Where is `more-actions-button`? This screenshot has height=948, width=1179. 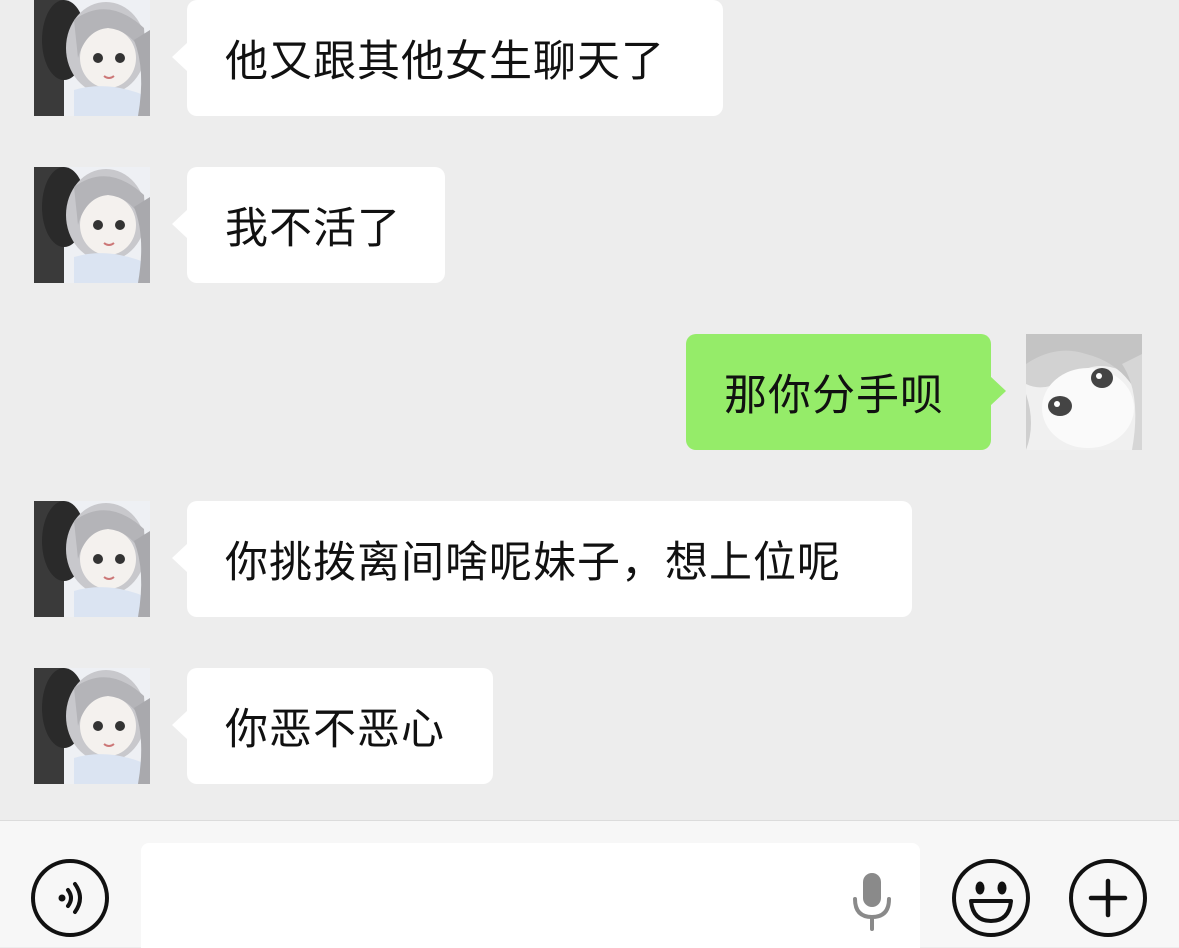 more-actions-button is located at coordinates (1108, 898).